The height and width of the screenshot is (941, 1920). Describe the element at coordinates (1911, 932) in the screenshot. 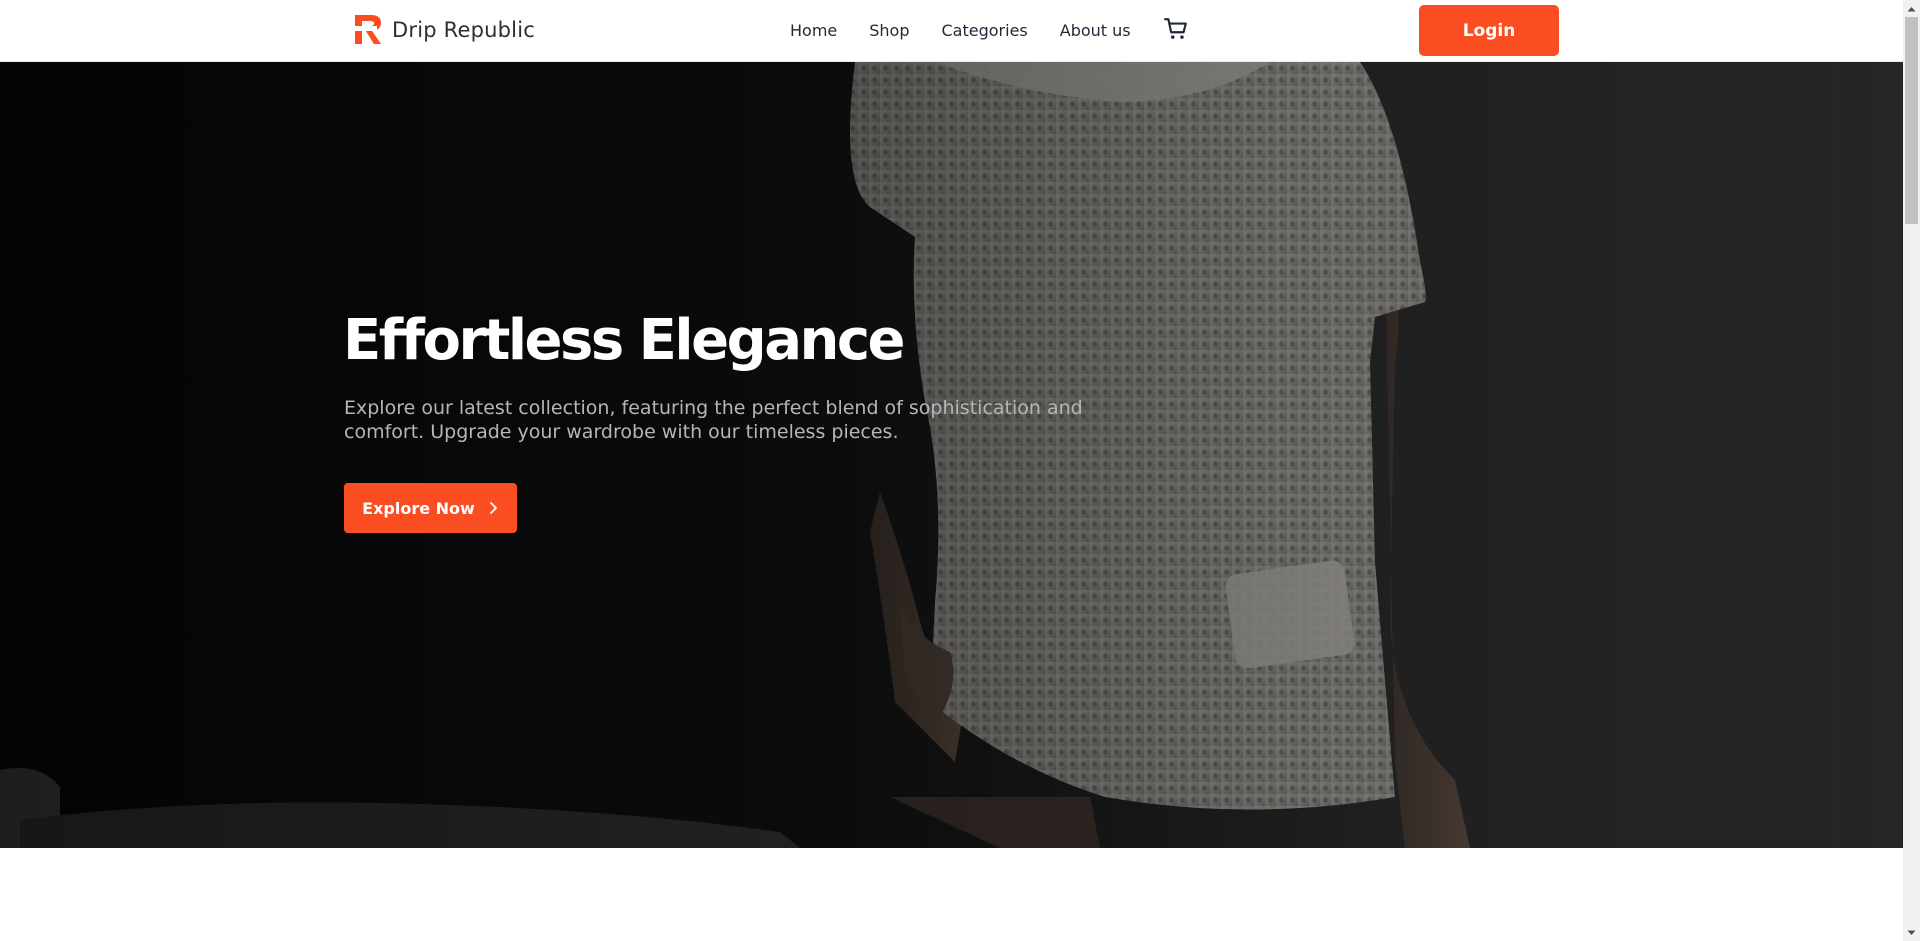

I see `scroll-down-arrow-icon` at that location.